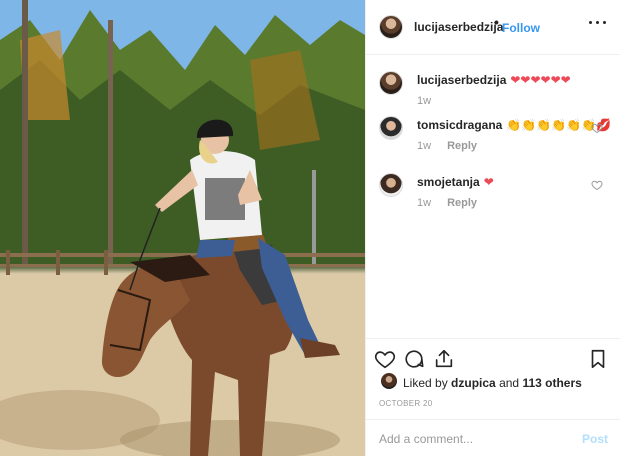 This screenshot has height=456, width=620. What do you see at coordinates (391, 27) in the screenshot?
I see `author-avatar` at bounding box center [391, 27].